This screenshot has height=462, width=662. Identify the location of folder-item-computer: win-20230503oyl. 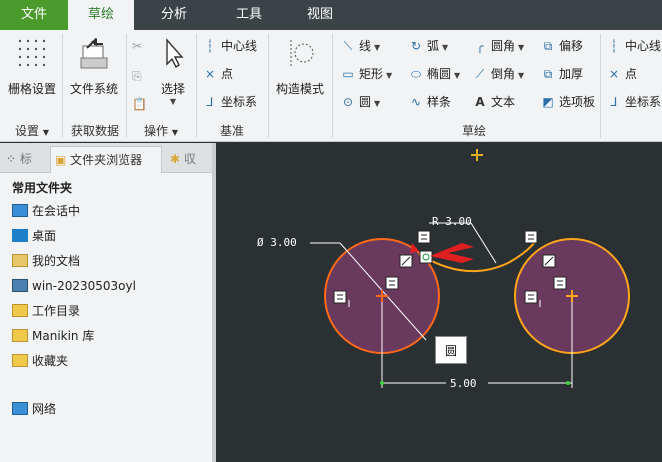
(74, 286).